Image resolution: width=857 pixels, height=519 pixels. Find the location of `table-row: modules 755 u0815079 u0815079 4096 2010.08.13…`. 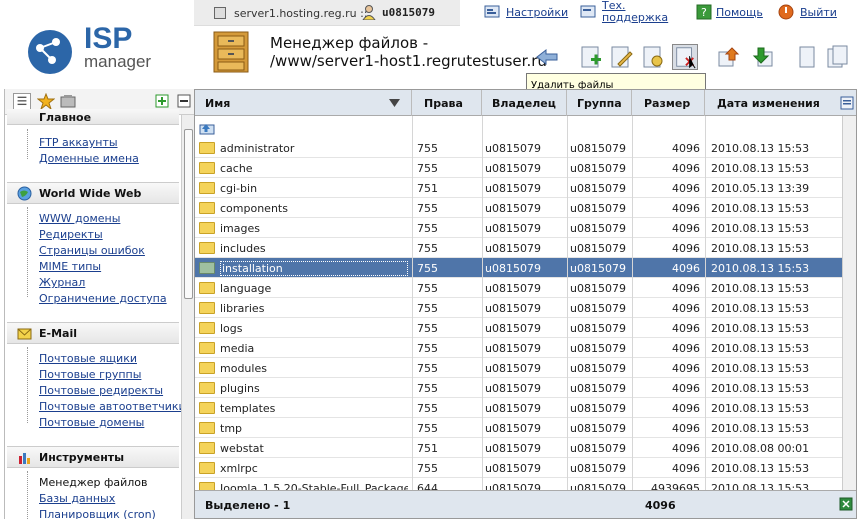

table-row: modules 755 u0815079 u0815079 4096 2010.08.13… is located at coordinates (518, 368).